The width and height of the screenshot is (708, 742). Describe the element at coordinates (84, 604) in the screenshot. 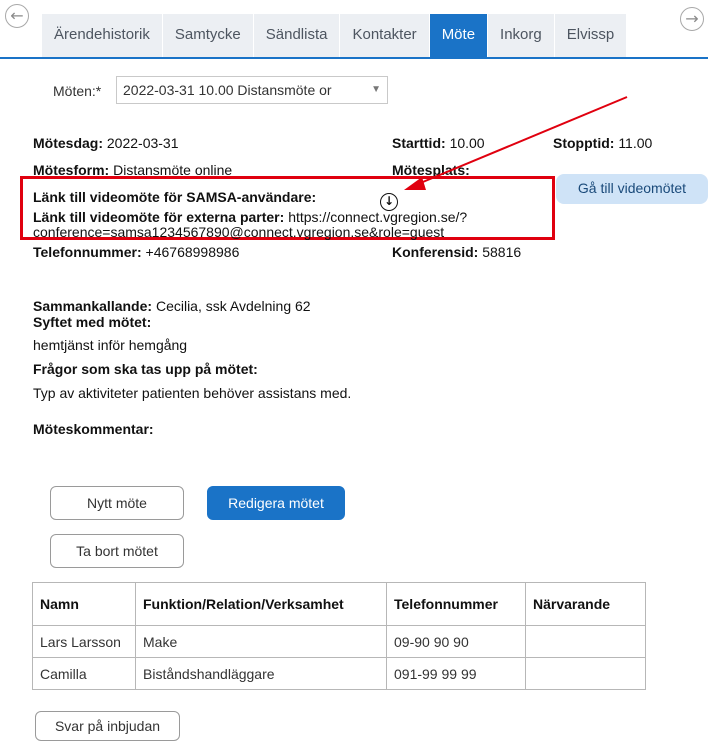

I see `column-header-namn: Namn` at that location.